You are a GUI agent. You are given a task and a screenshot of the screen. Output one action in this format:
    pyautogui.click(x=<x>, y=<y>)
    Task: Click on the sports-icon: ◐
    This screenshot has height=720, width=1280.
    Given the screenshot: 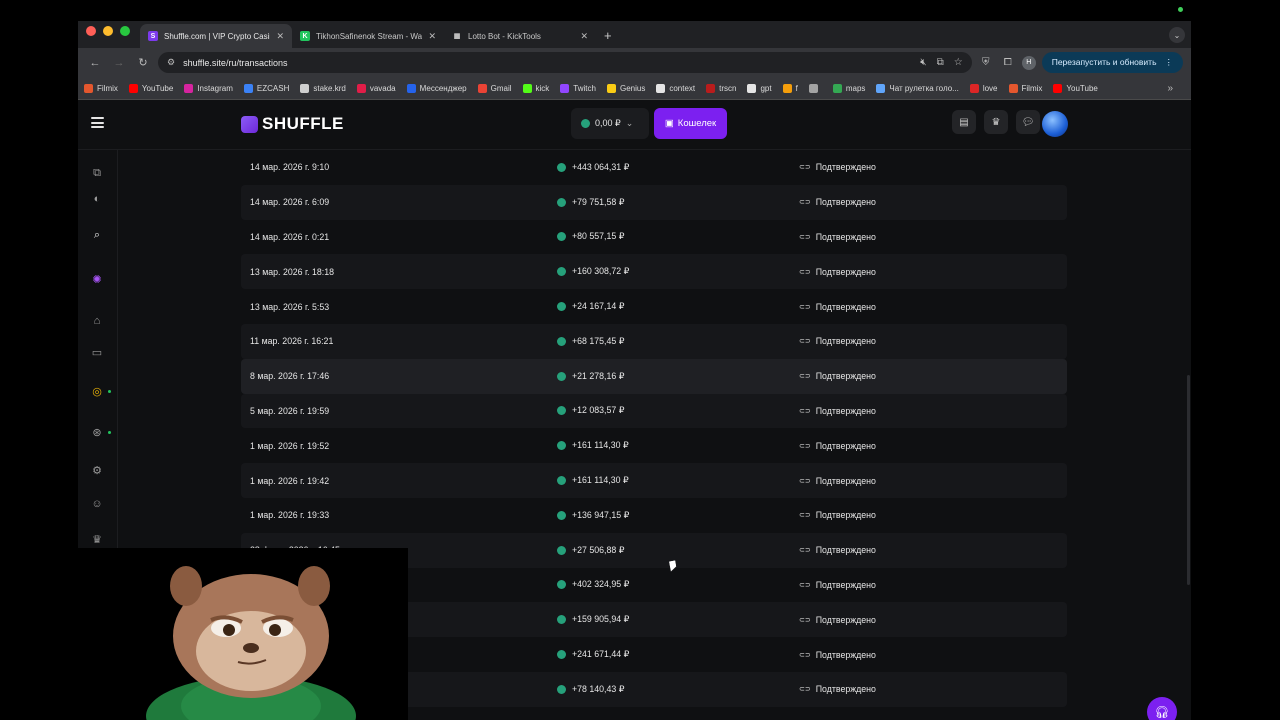 What is the action you would take?
    pyautogui.click(x=97, y=199)
    